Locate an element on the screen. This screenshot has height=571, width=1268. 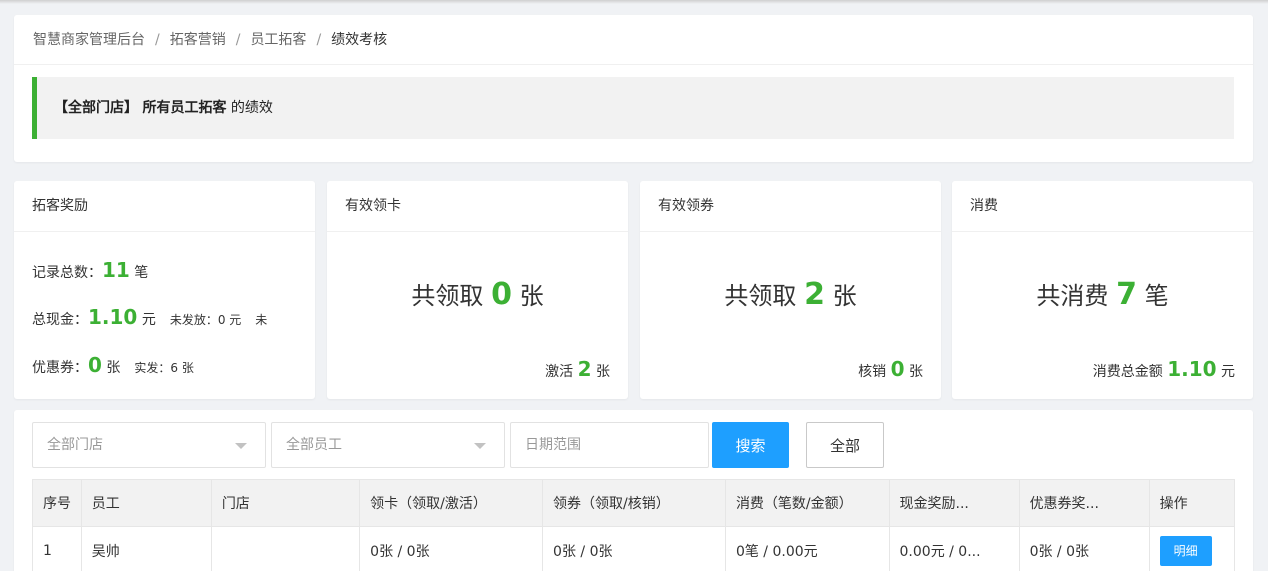
employee-select-value: 全部员工 is located at coordinates (314, 445).